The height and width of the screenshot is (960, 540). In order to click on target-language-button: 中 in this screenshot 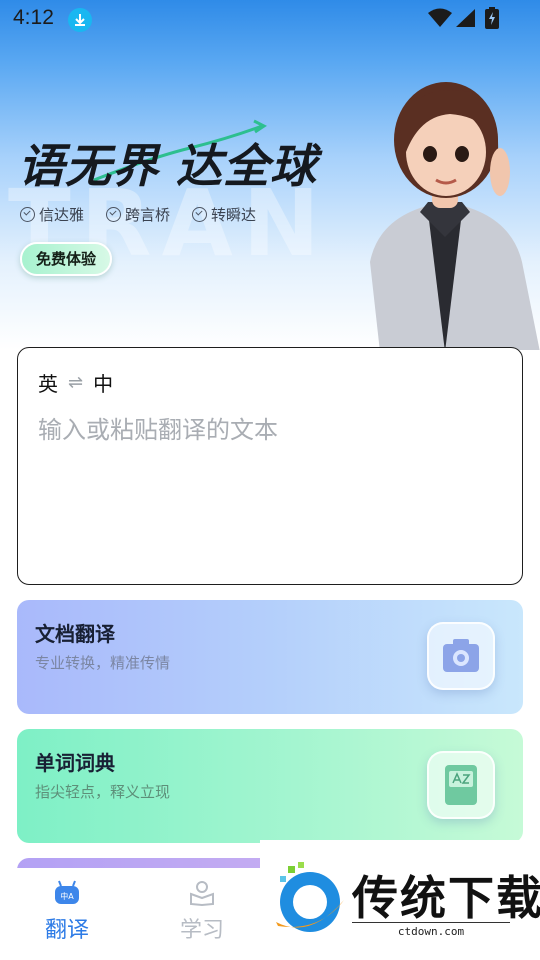, I will do `click(103, 382)`.